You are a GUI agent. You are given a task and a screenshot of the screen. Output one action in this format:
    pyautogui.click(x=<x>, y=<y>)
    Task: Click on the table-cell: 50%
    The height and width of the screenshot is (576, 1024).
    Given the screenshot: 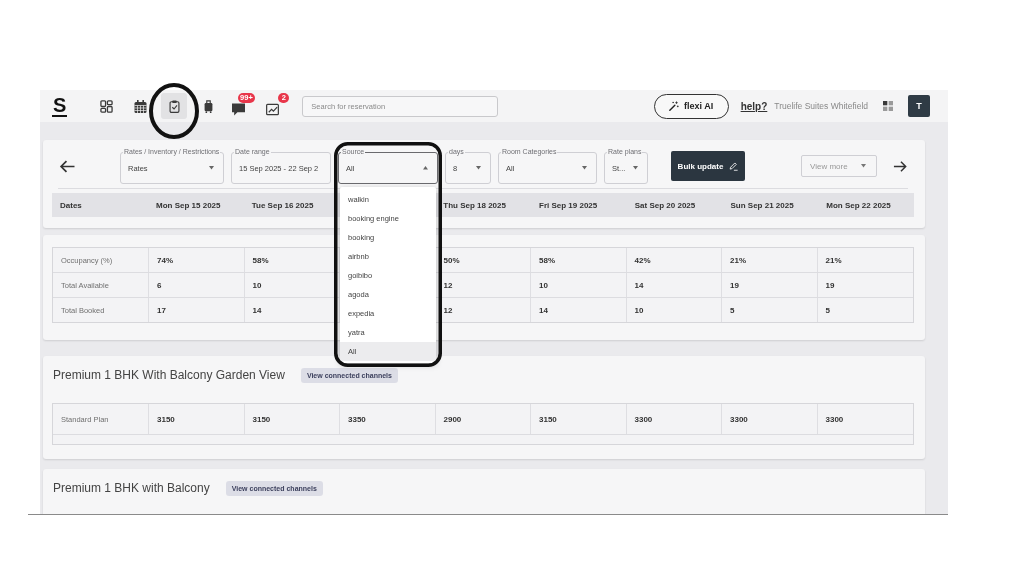 What is the action you would take?
    pyautogui.click(x=483, y=260)
    